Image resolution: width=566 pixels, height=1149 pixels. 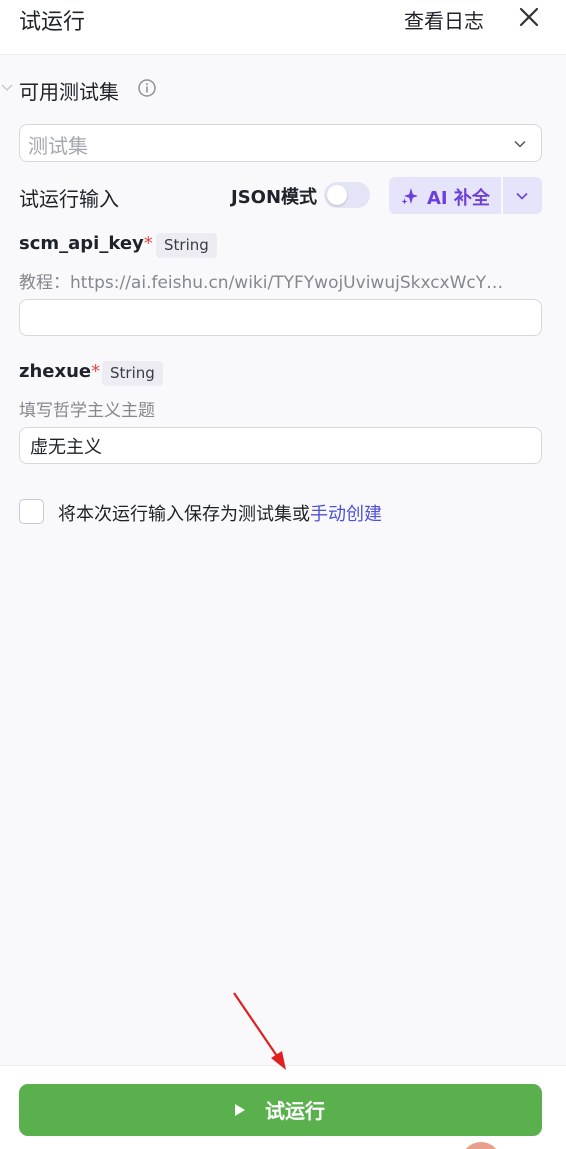 What do you see at coordinates (184, 514) in the screenshot?
I see `save-text: 将本次运行输入保存为测试集或` at bounding box center [184, 514].